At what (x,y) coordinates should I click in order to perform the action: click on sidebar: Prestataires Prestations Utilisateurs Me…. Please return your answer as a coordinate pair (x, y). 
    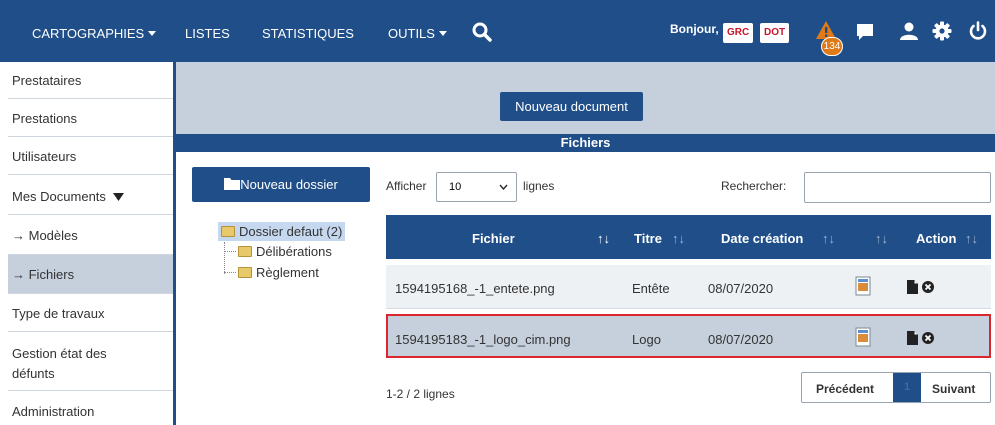
    Looking at the image, I should click on (92, 243).